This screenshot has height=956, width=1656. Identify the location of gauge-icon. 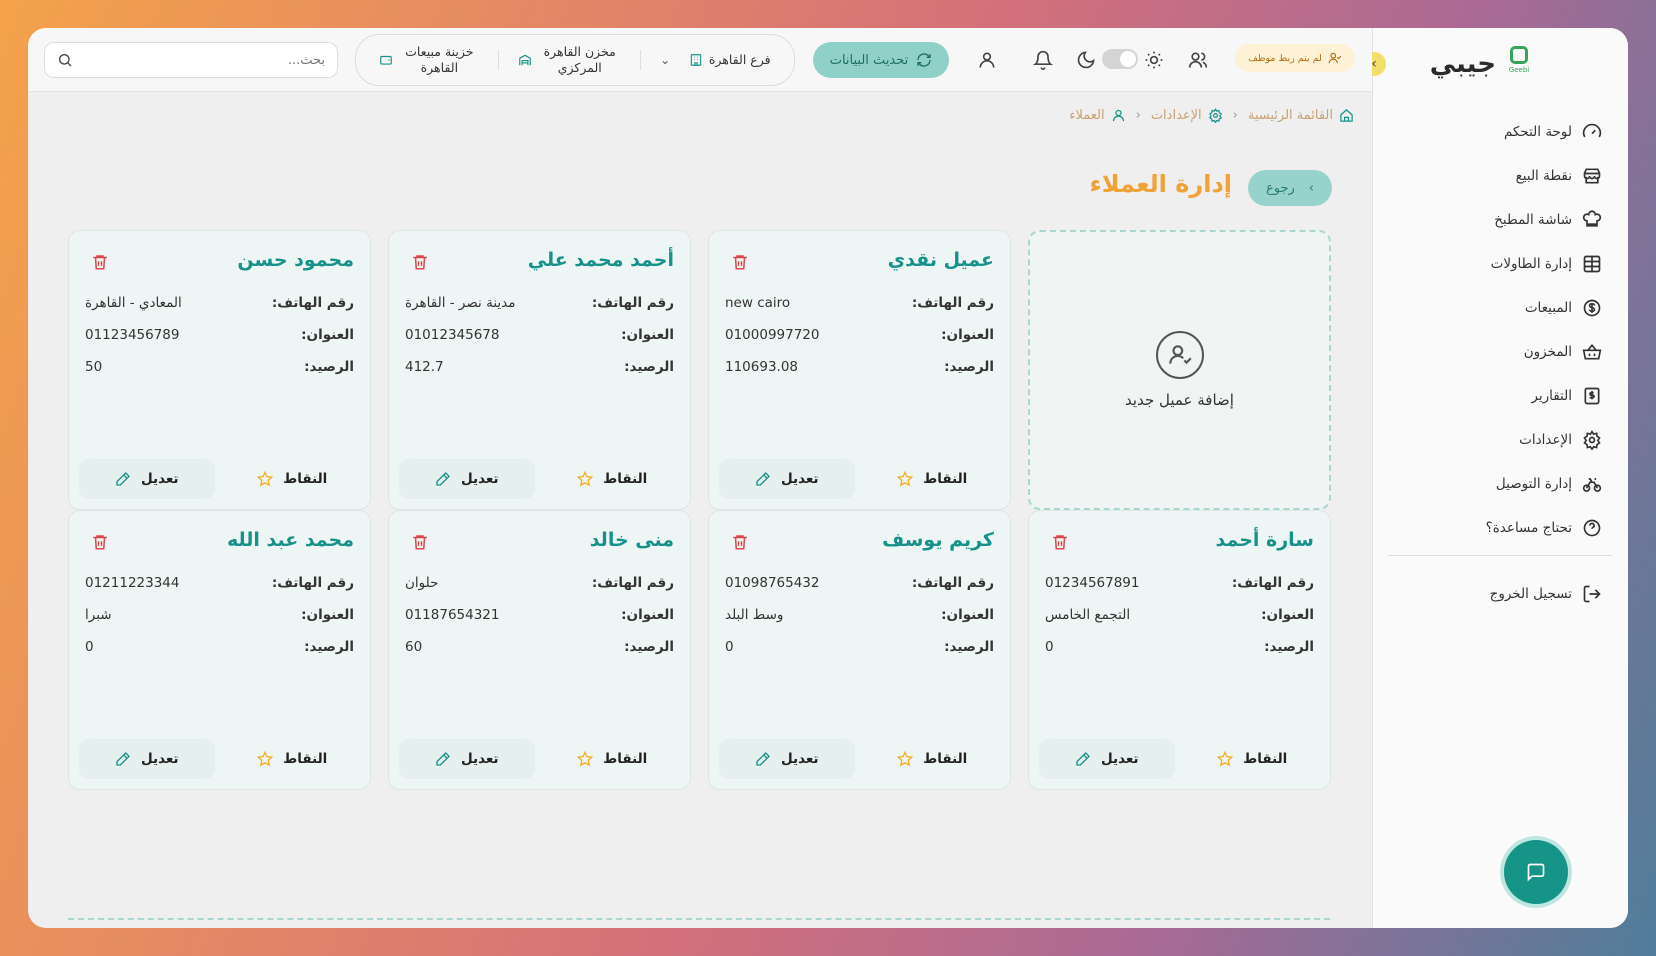
(1592, 130).